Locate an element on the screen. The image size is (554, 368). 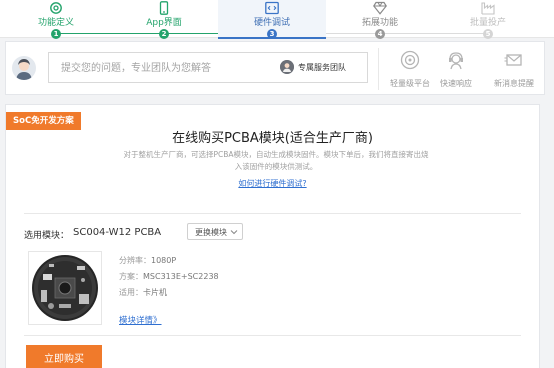
progress-stepper: 功能定义 1 App界面 2 硬件调试 3 拓展功能 4 批量投产 5 is located at coordinates (277, 19).